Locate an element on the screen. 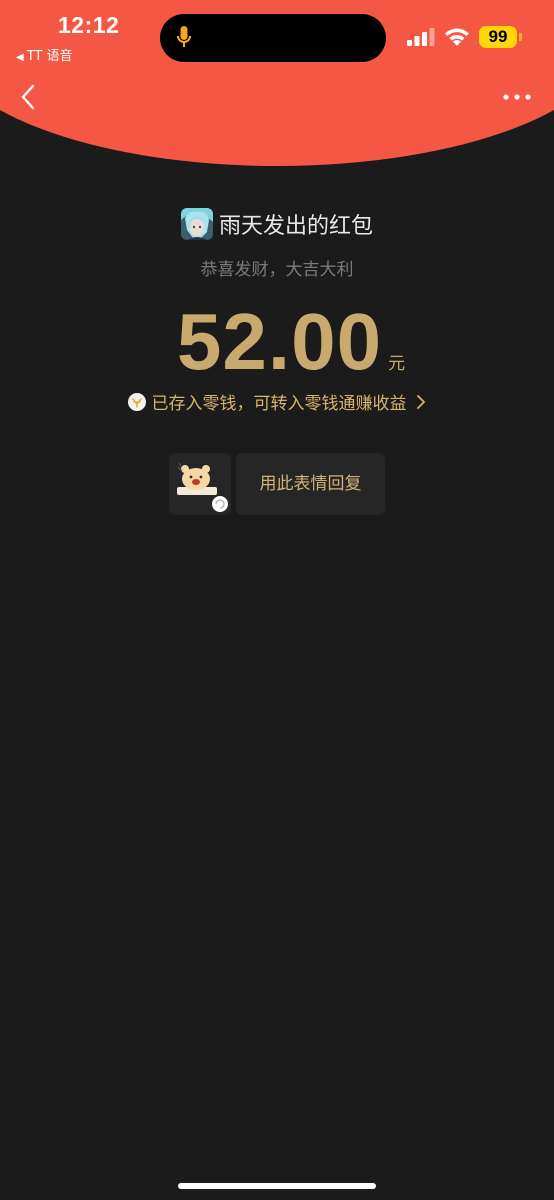  home-indicator is located at coordinates (277, 1186).